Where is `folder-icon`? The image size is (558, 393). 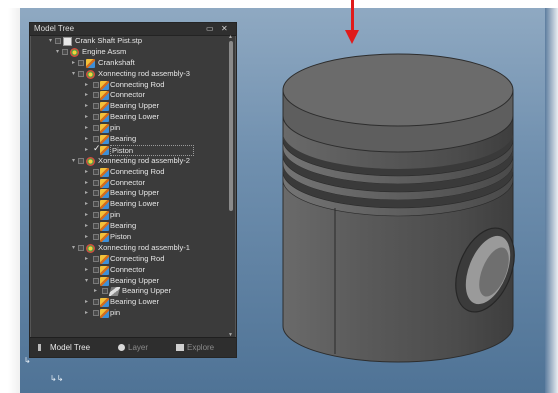 folder-icon is located at coordinates (180, 348).